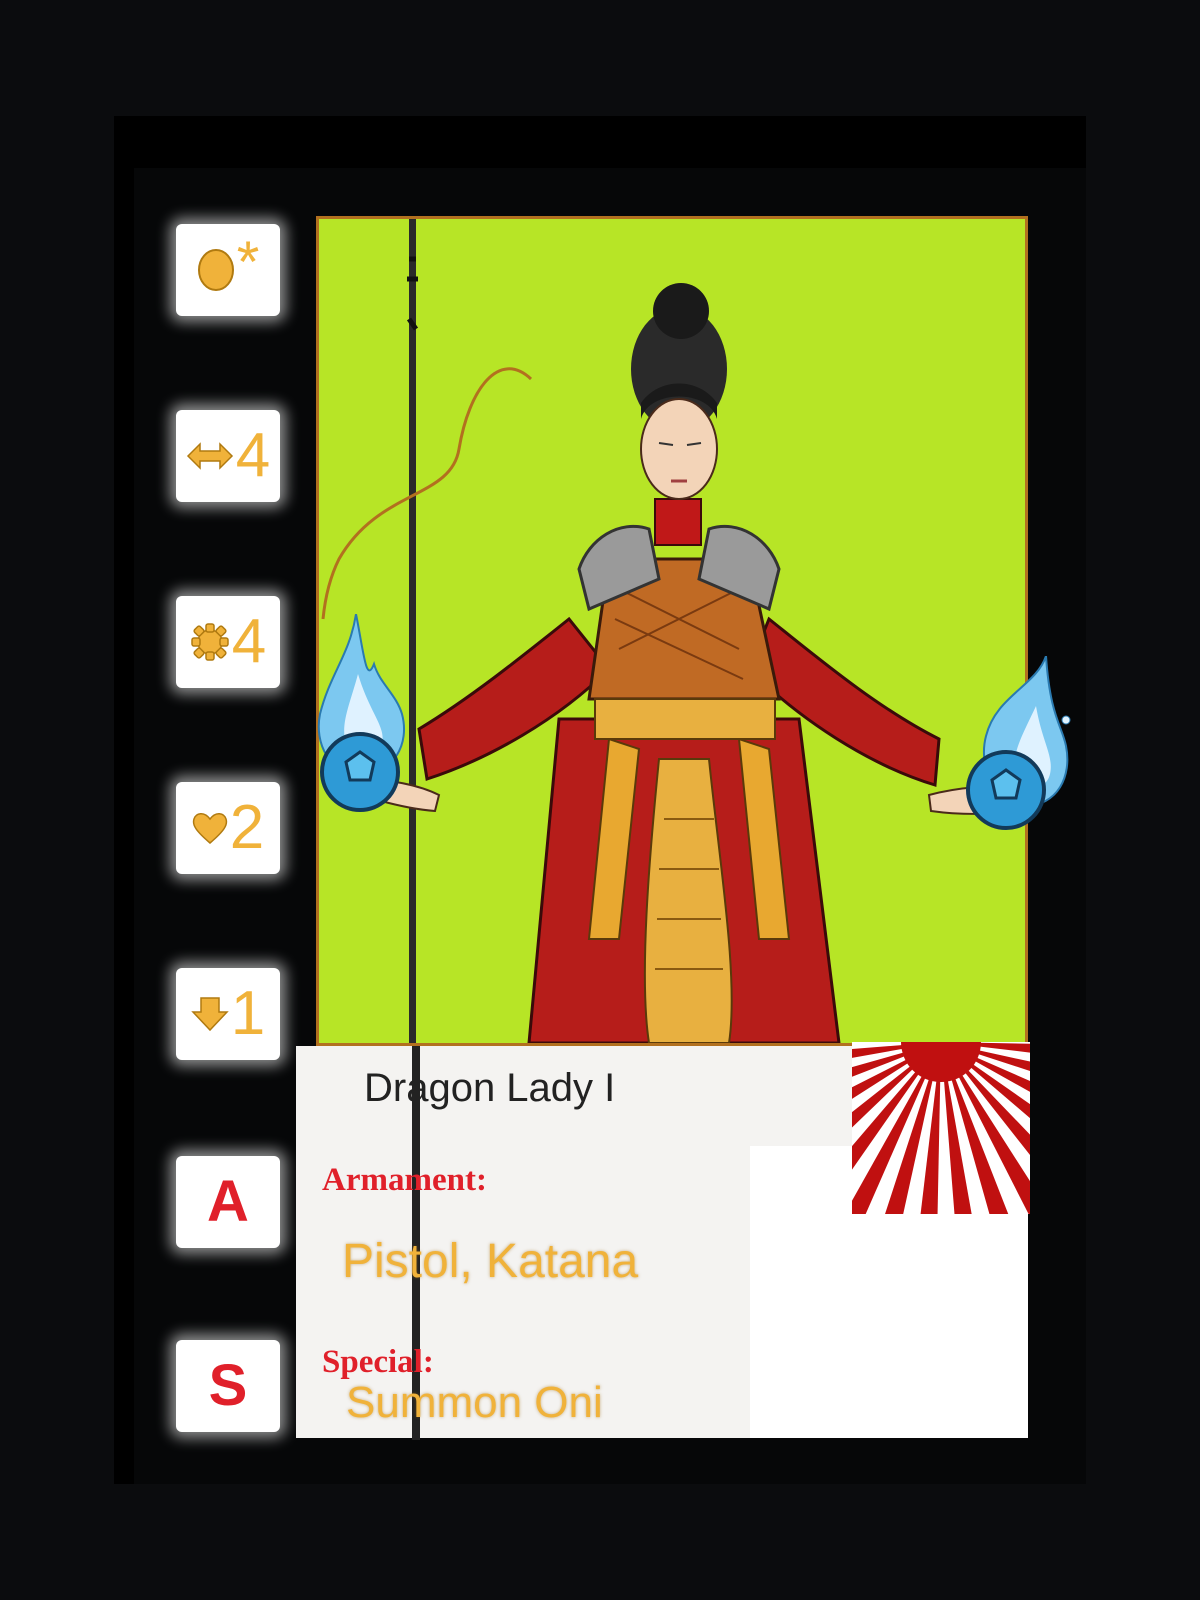 This screenshot has height=1600, width=1200. Describe the element at coordinates (210, 642) in the screenshot. I see `gear-icon` at that location.